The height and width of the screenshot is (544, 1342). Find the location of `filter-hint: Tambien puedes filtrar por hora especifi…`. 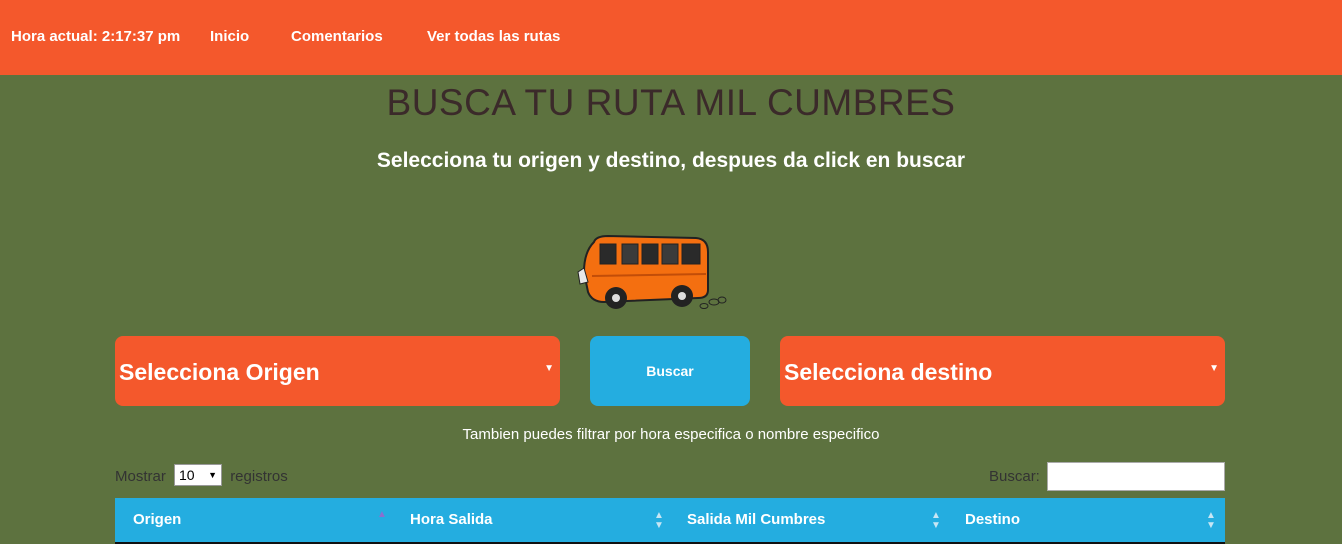

filter-hint: Tambien puedes filtrar por hora especifi… is located at coordinates (671, 434).